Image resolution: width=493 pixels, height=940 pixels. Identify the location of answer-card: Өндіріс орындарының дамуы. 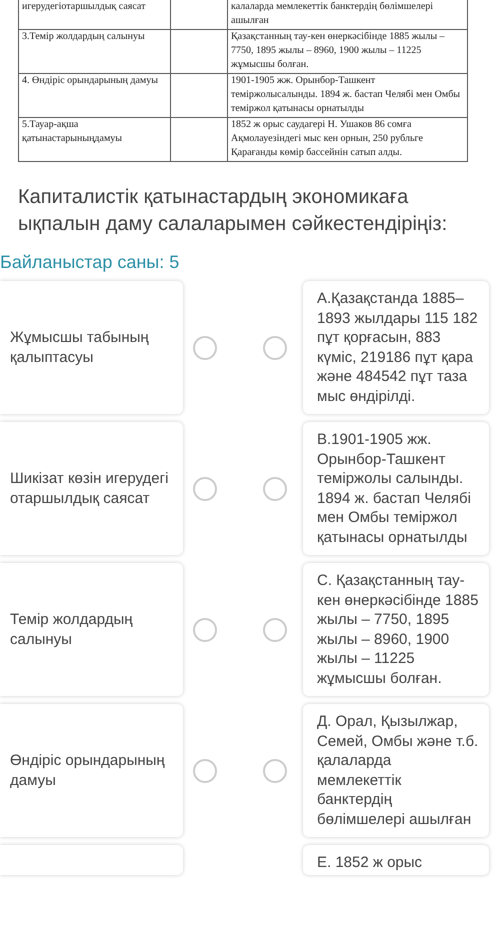
(91, 770).